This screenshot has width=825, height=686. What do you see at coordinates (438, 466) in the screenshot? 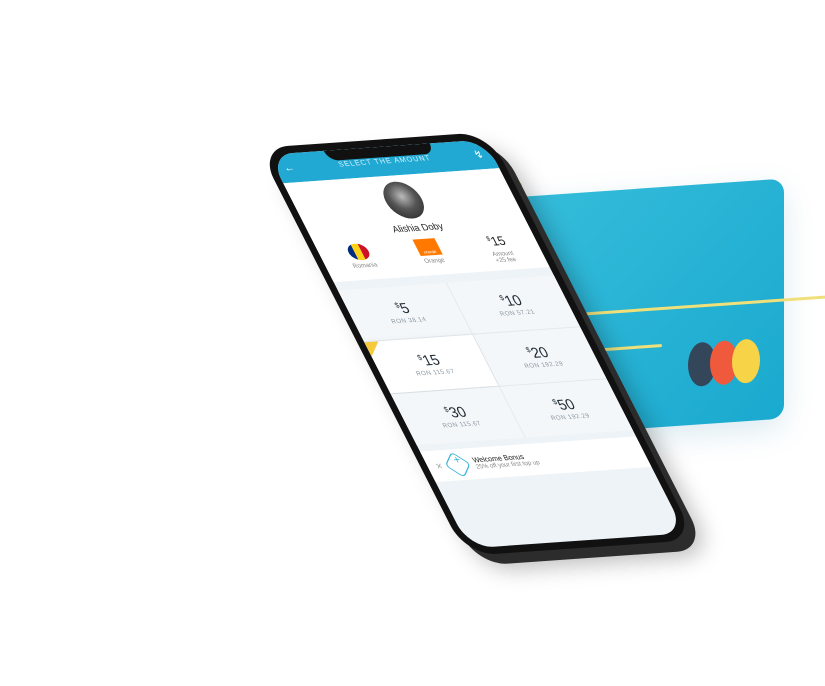
I see `close-icon: ✕` at bounding box center [438, 466].